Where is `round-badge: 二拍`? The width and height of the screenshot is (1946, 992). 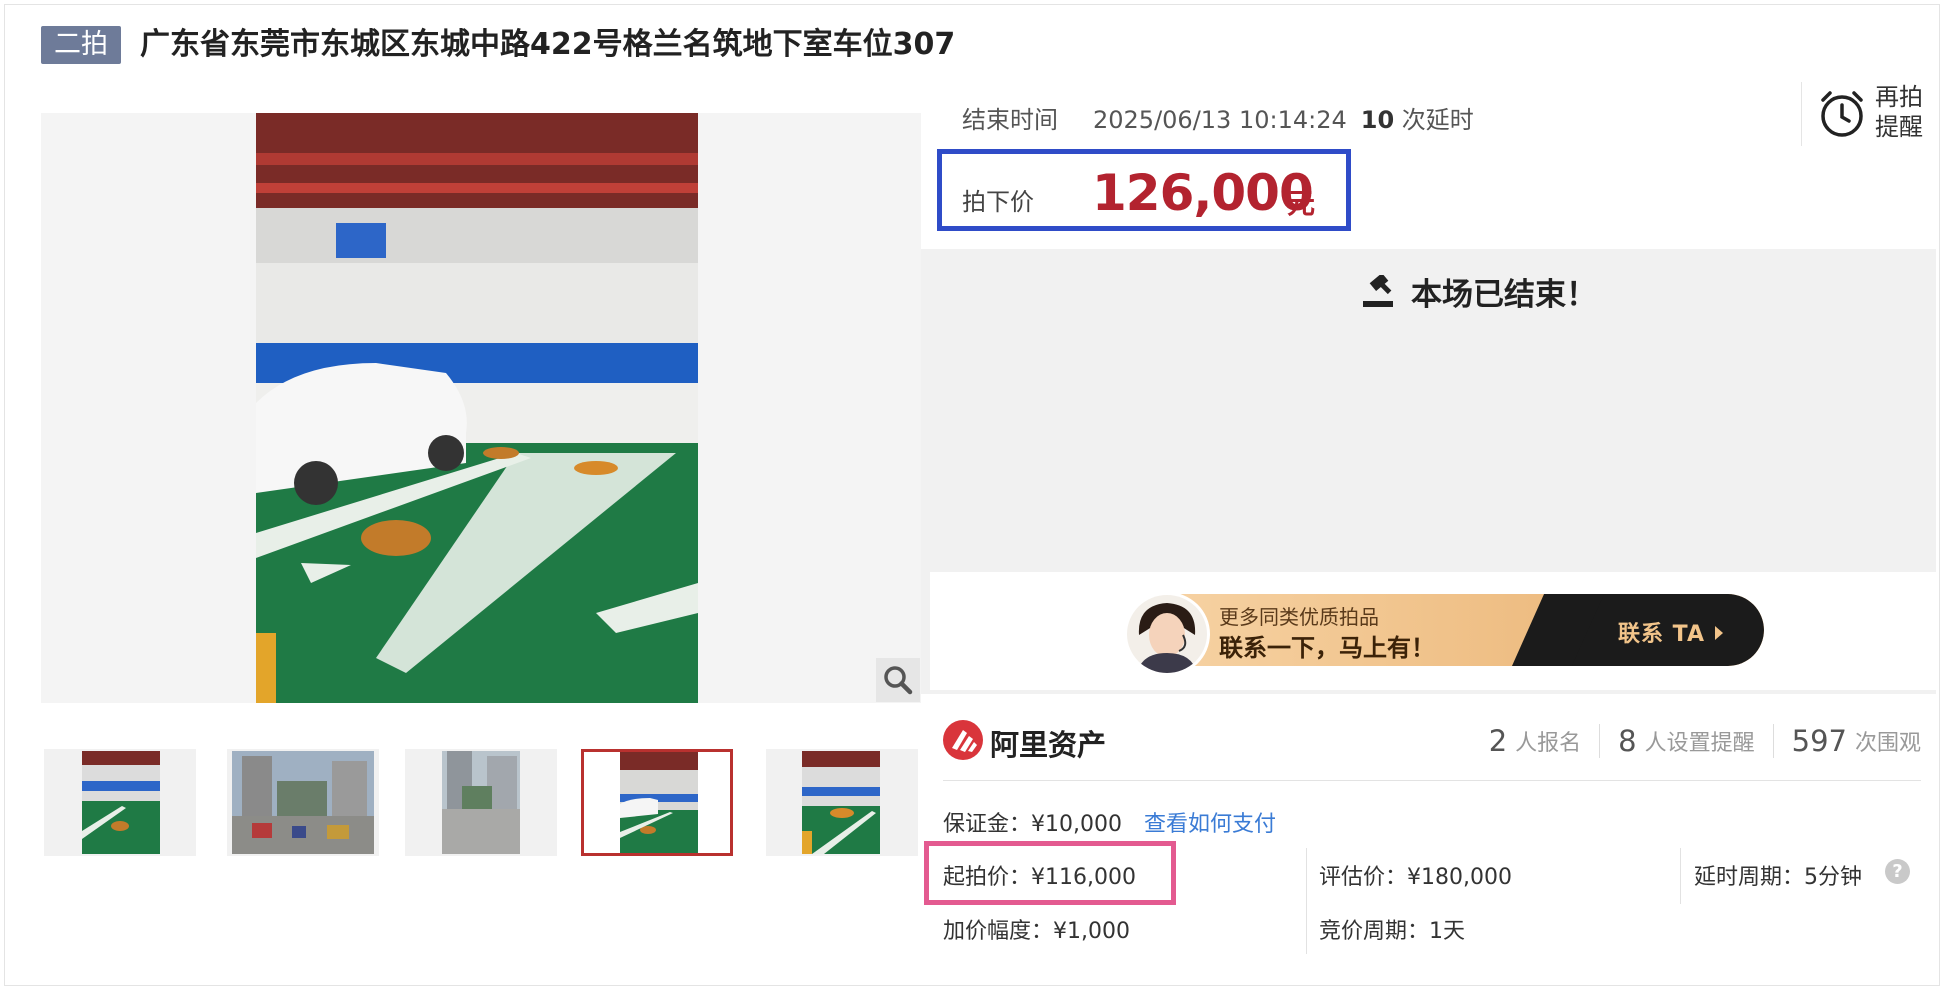
round-badge: 二拍 is located at coordinates (81, 45).